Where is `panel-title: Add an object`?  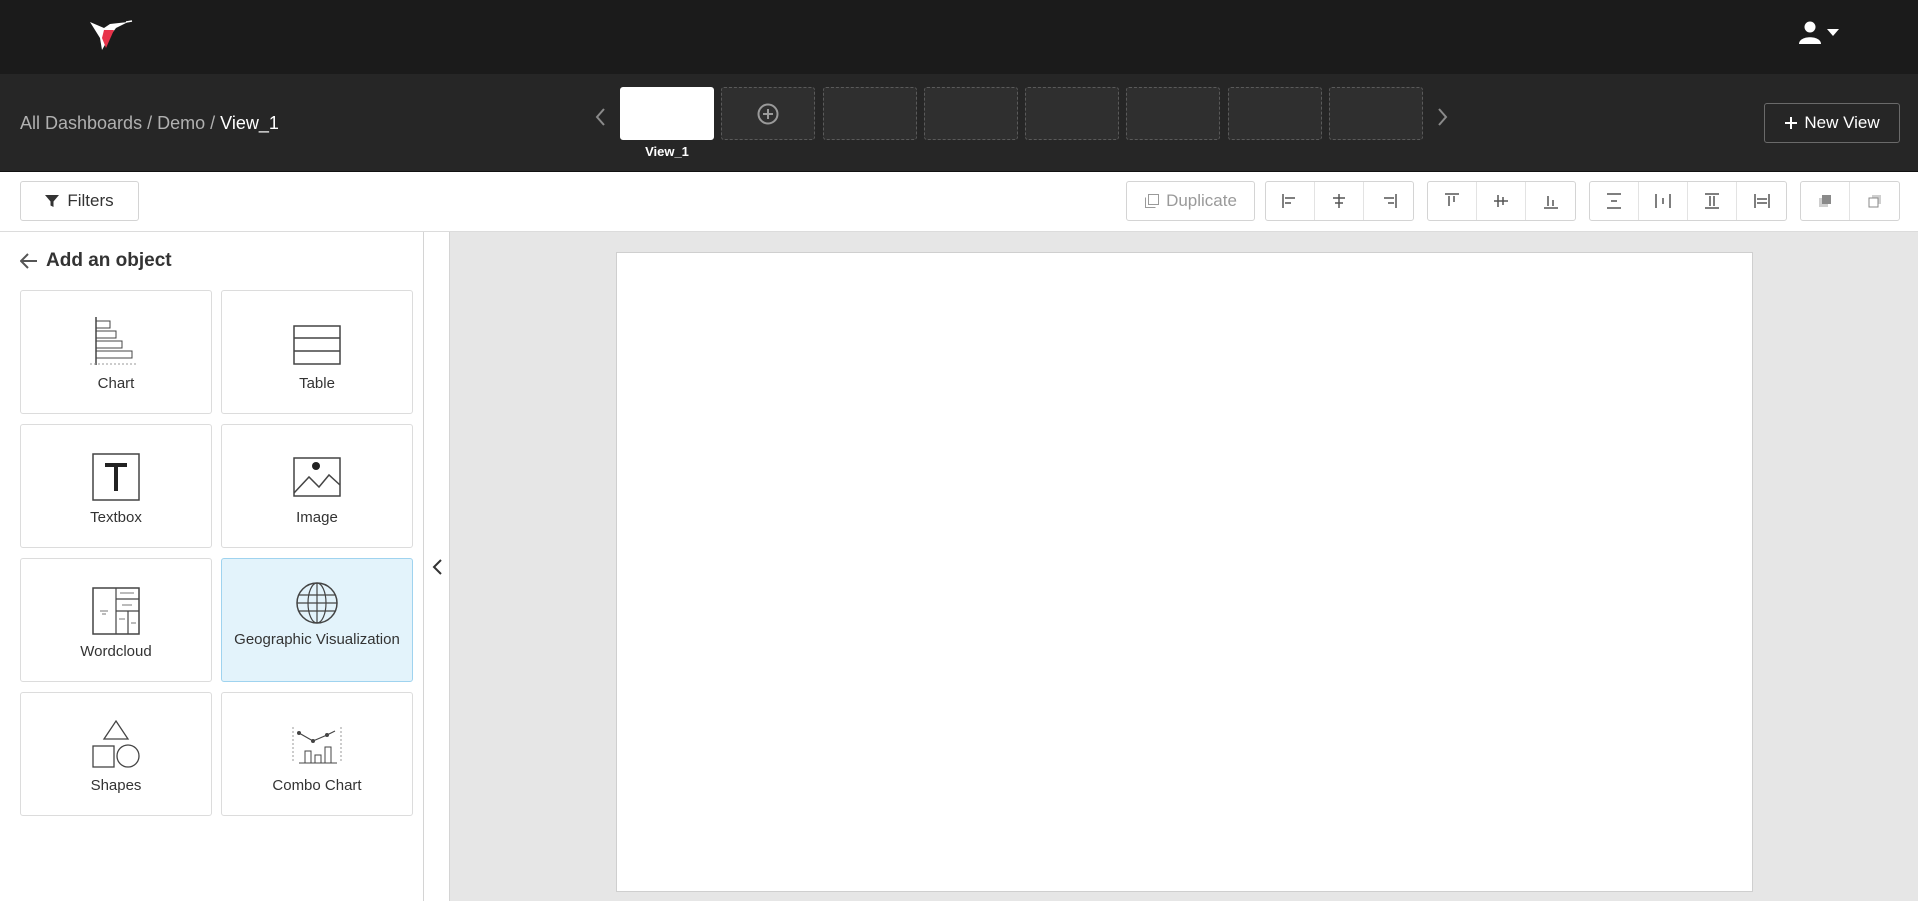
panel-title: Add an object is located at coordinates (109, 260).